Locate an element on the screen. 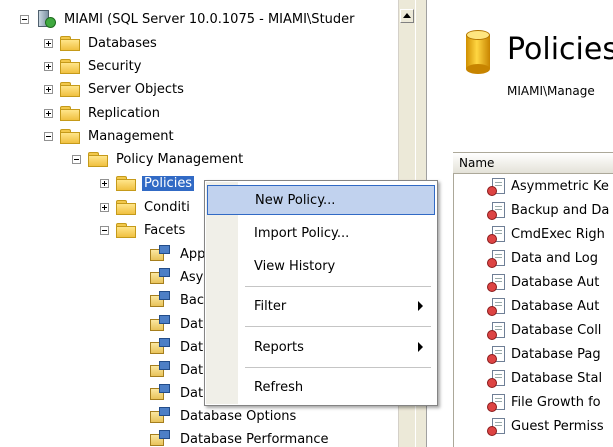 Image resolution: width=613 pixels, height=447 pixels. policy-name: Database Stal is located at coordinates (557, 378).